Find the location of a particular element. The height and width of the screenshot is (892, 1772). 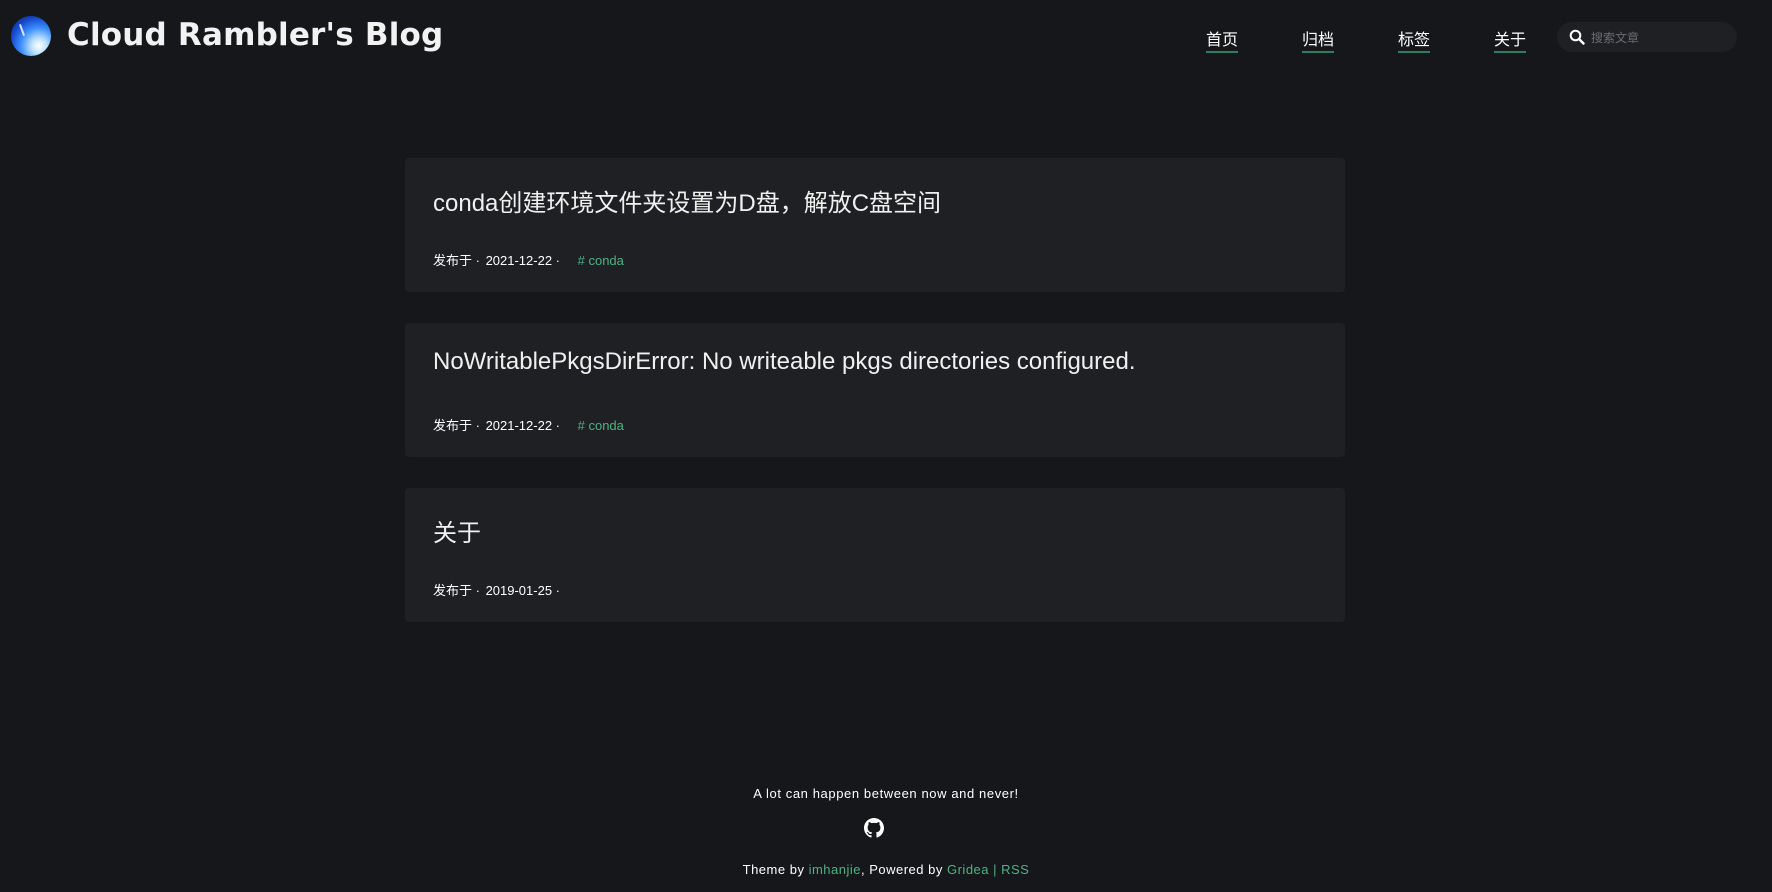

gridea-link: Gridea is located at coordinates (968, 869).